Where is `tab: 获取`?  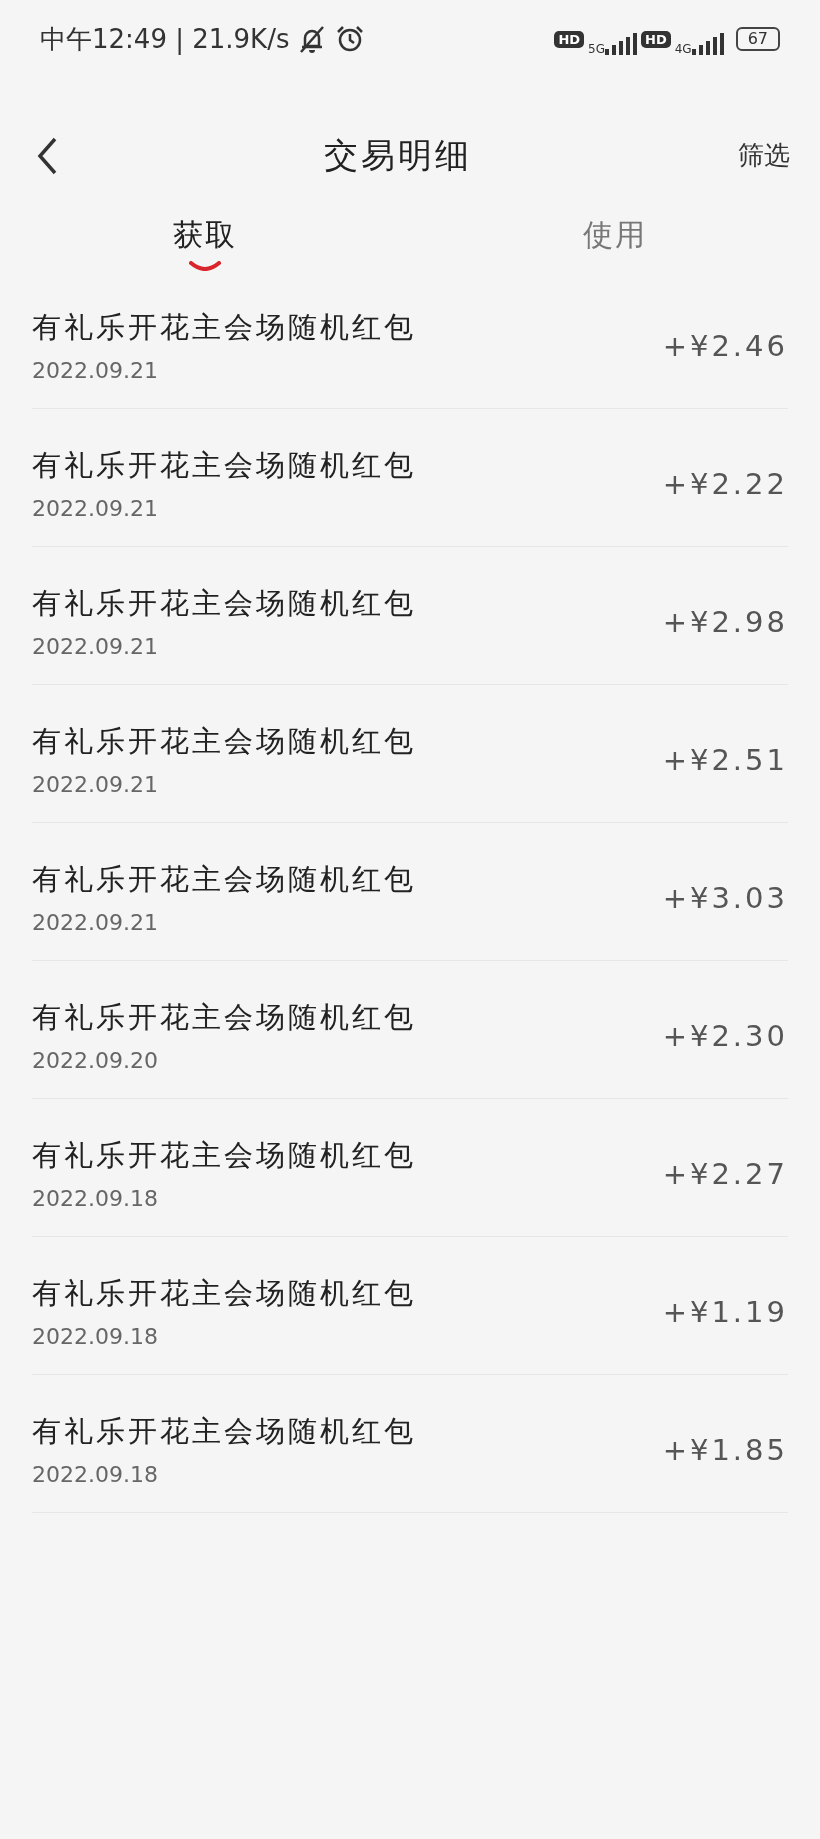
tab: 获取 is located at coordinates (205, 239).